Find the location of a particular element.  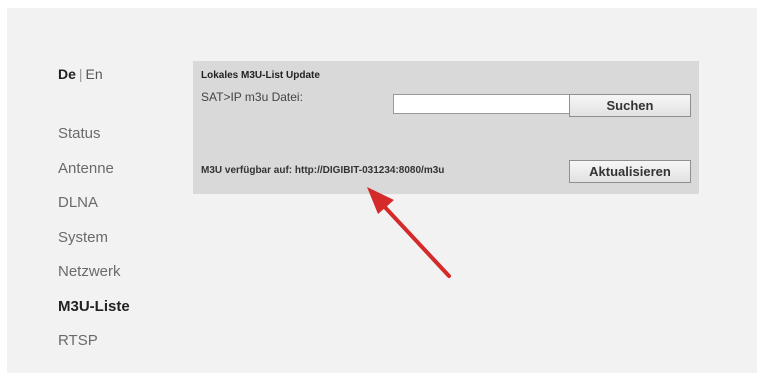

panel-title: Lokales M3U-List Update is located at coordinates (260, 75).